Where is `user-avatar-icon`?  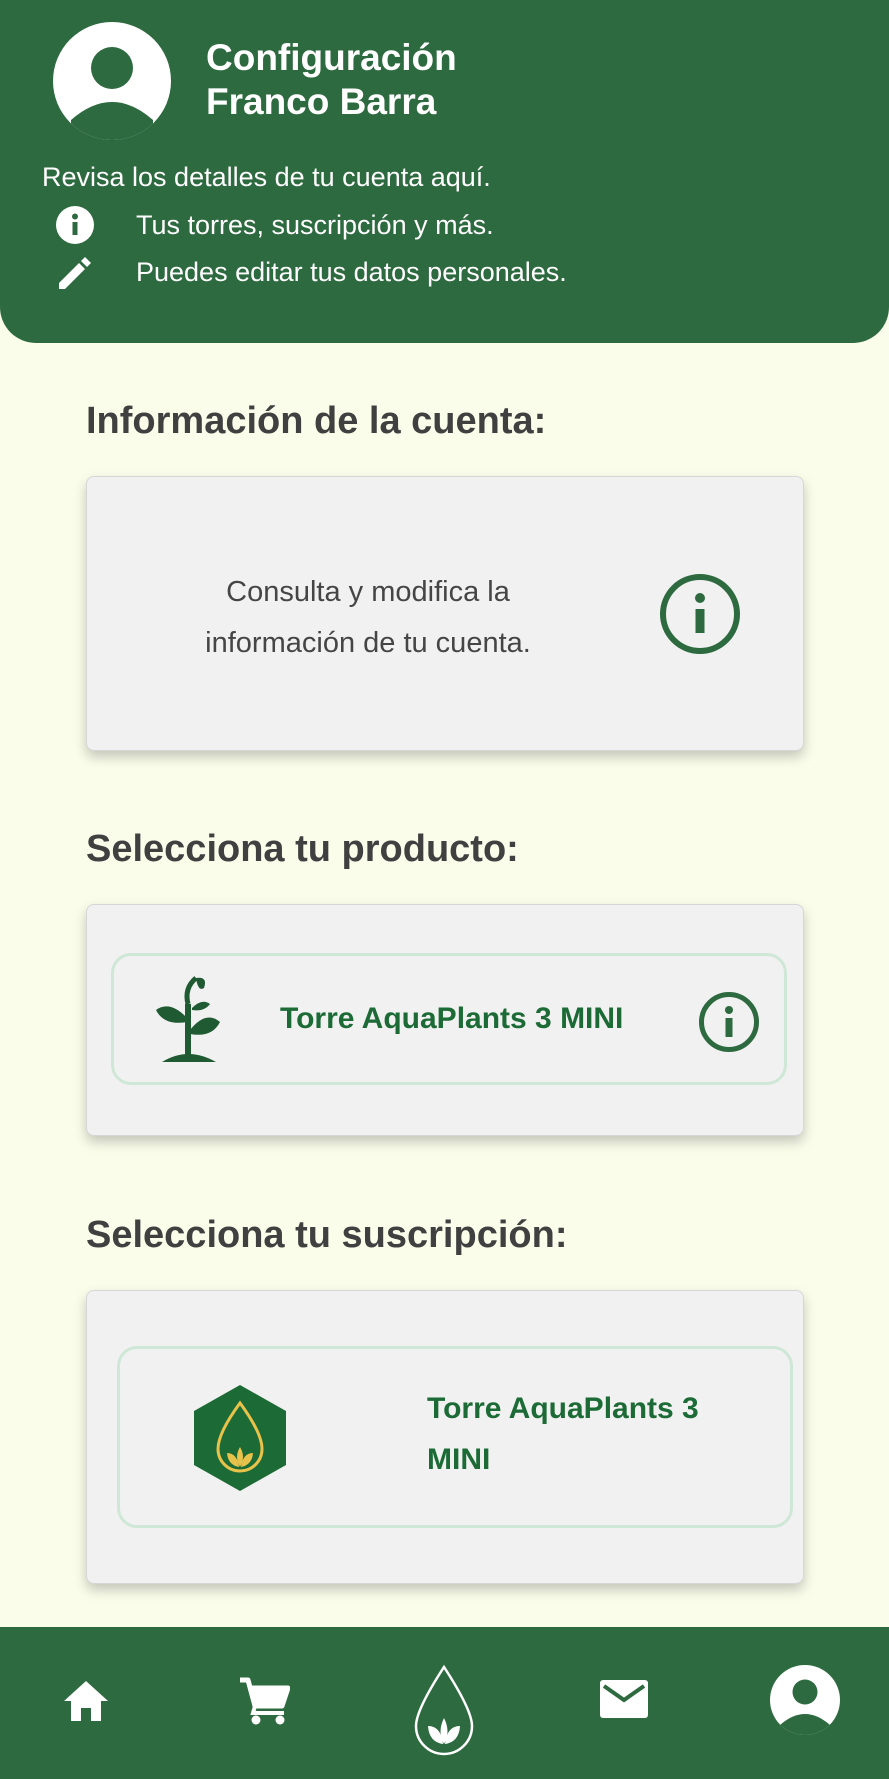
user-avatar-icon is located at coordinates (112, 81).